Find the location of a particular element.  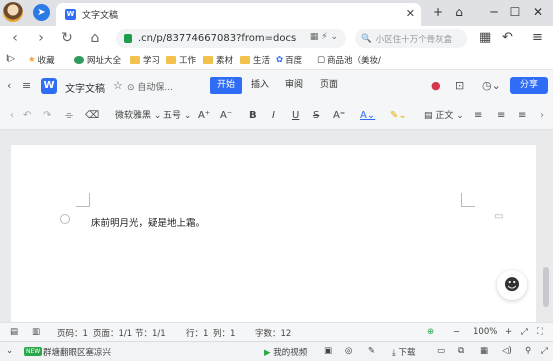

eraser-icon: ⌫ is located at coordinates (92, 116).